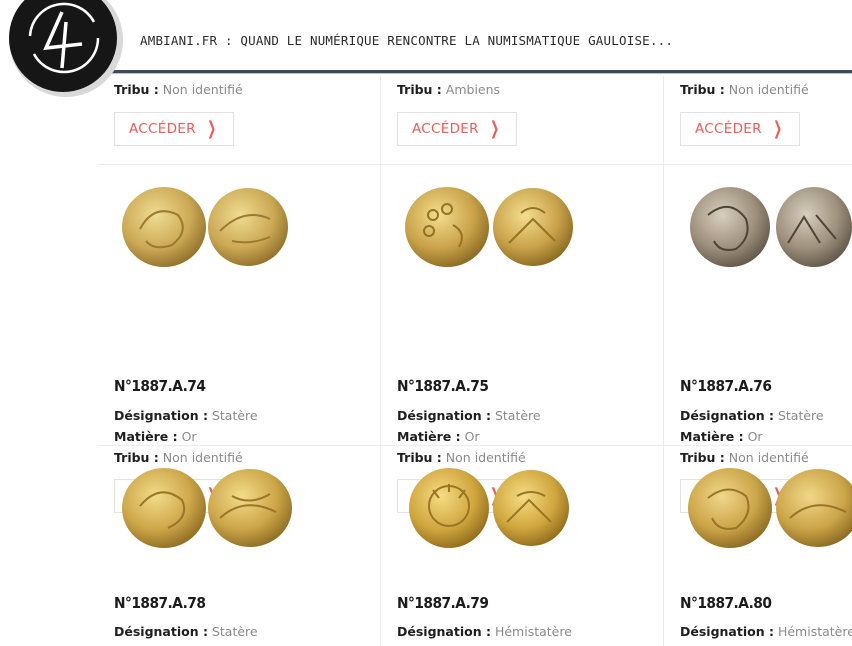 The height and width of the screenshot is (646, 852). Describe the element at coordinates (160, 386) in the screenshot. I see `coin-number: N°1887.A.74` at that location.